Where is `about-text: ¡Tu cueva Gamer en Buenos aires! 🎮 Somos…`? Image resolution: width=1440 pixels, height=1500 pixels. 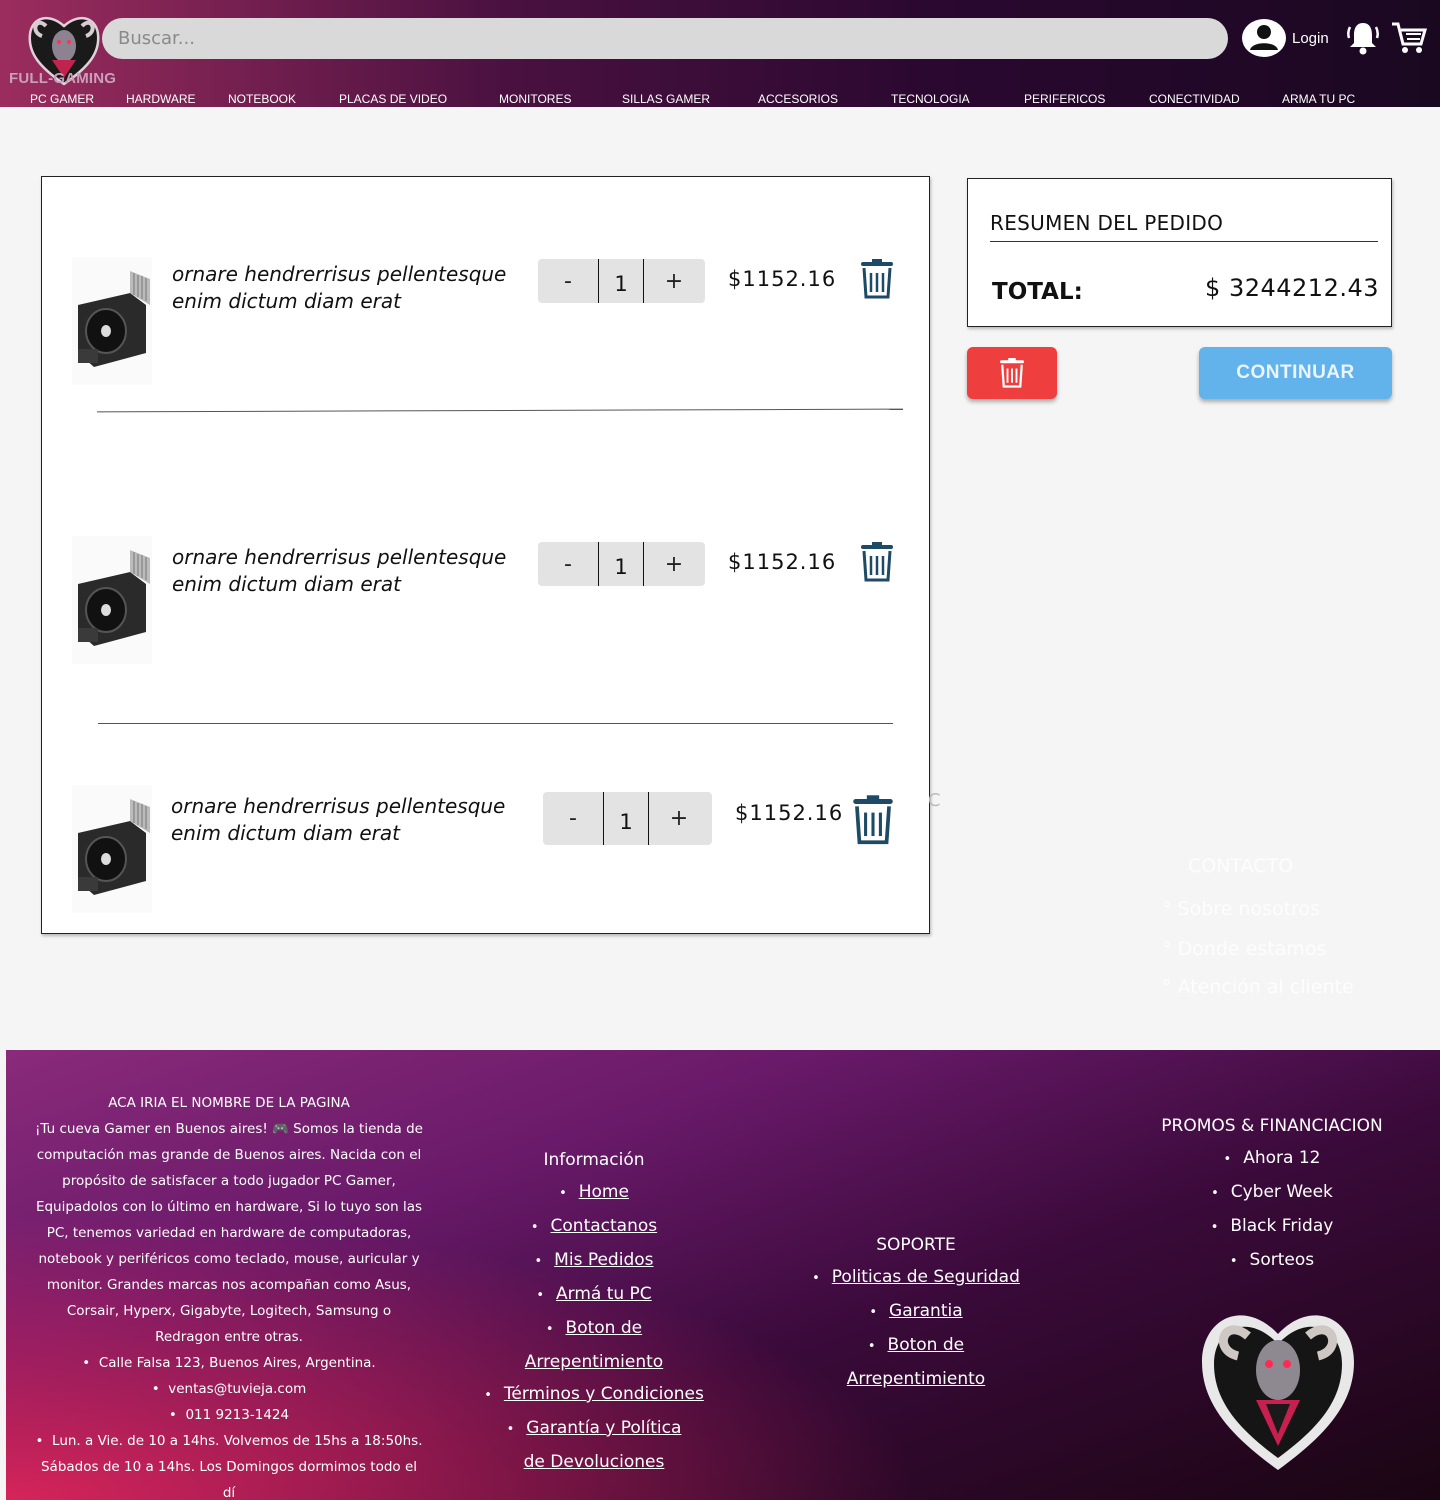
about-text: ¡Tu cueva Gamer en Buenos aires! 🎮 Somos… is located at coordinates (229, 1233).